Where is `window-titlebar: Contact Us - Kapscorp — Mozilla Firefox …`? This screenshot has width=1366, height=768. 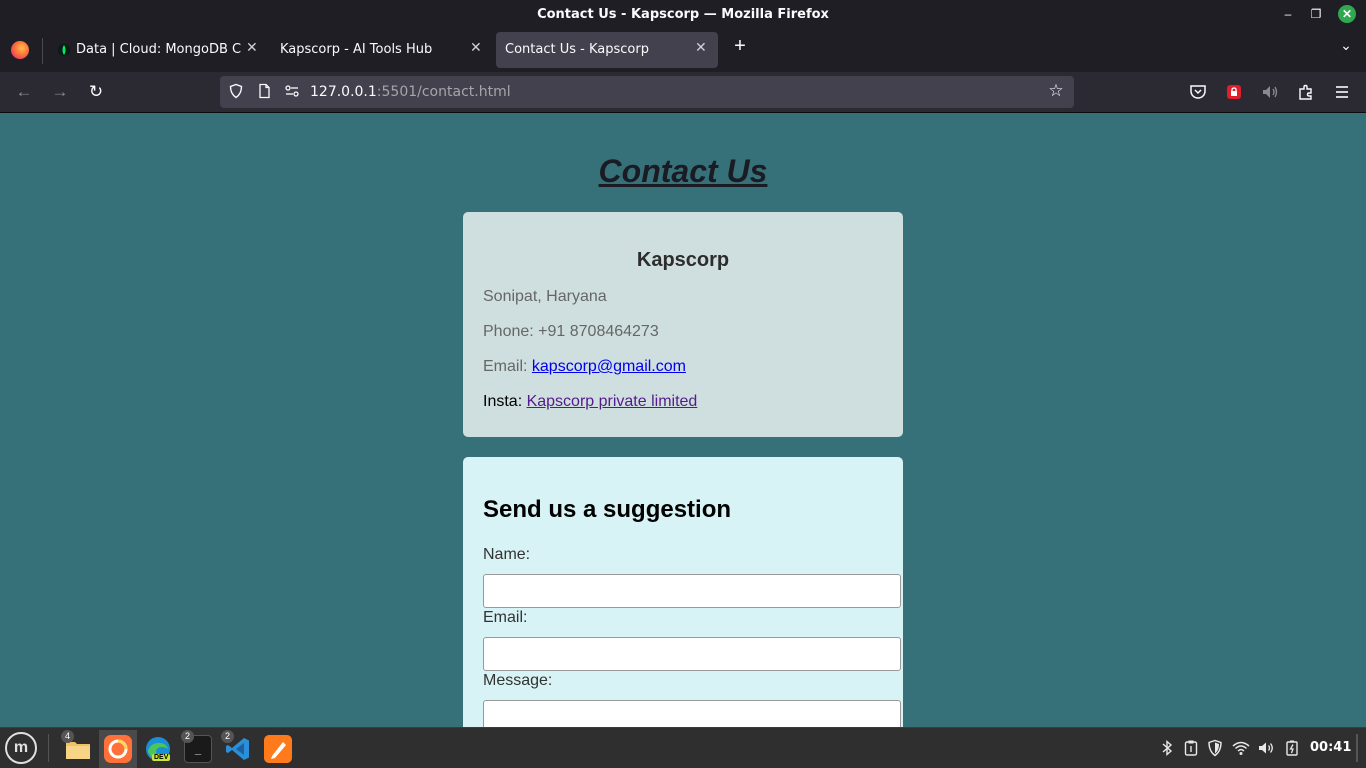 window-titlebar: Contact Us - Kapscorp — Mozilla Firefox … is located at coordinates (683, 14).